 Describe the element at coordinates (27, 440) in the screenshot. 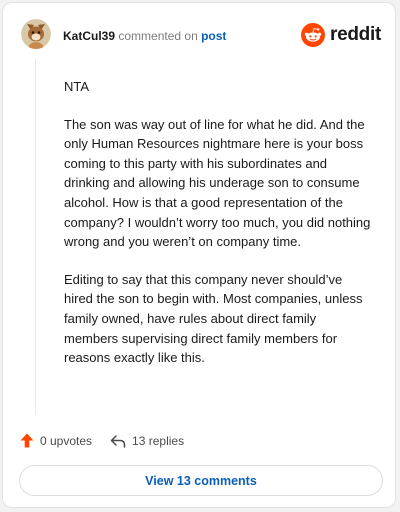

I see `upvote-arrow-icon` at that location.